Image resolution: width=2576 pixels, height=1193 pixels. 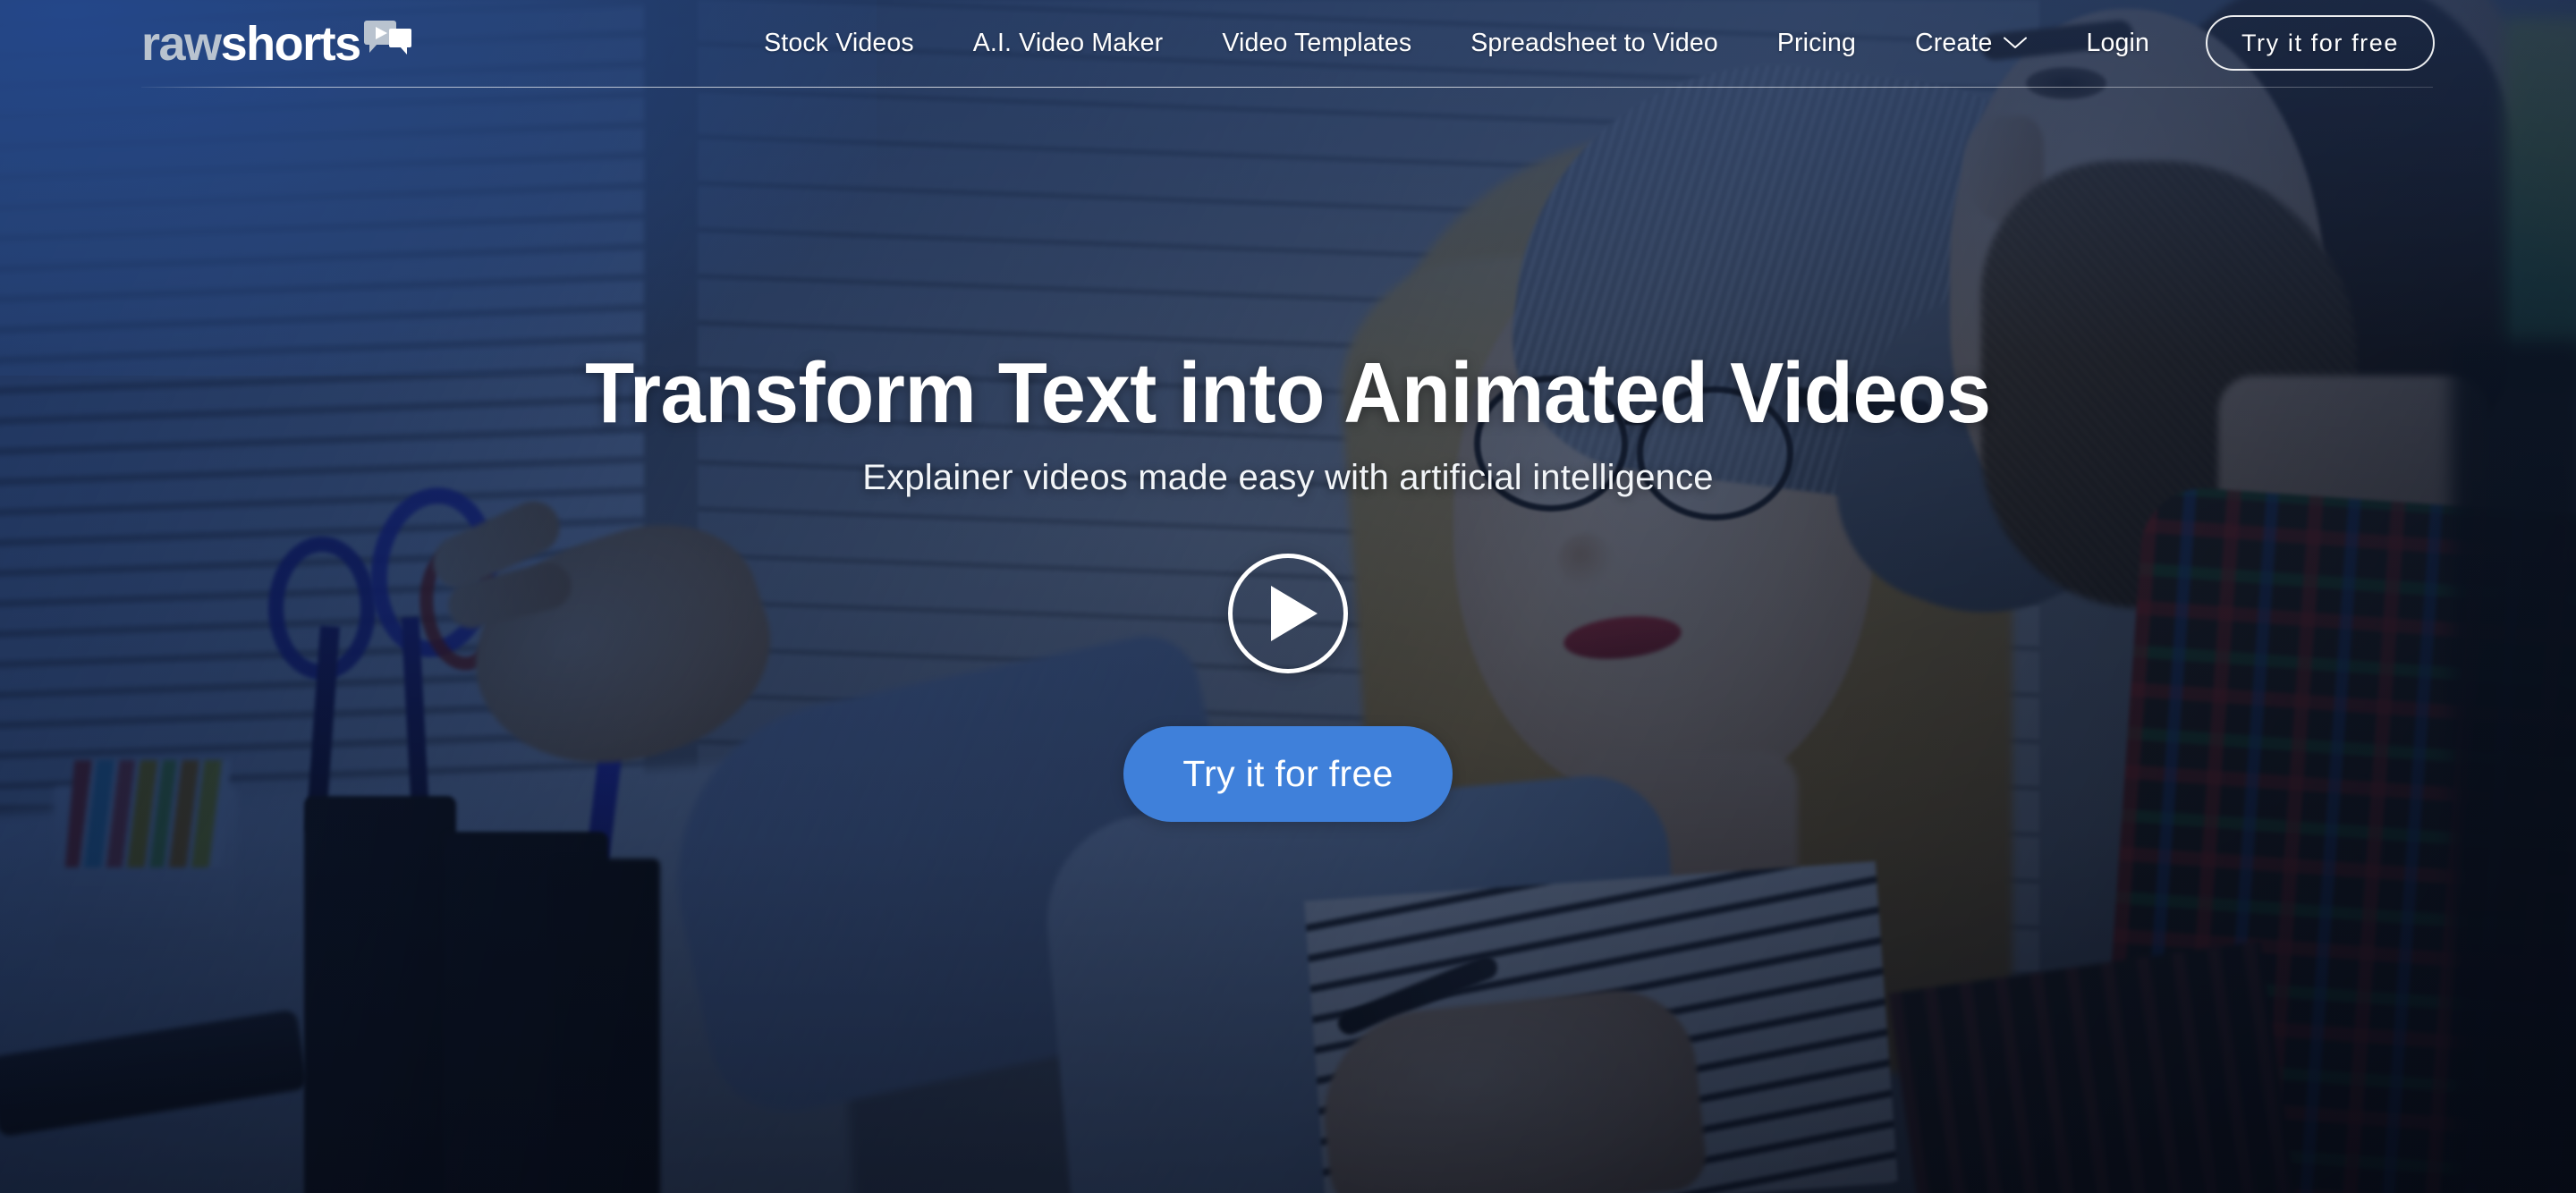 I want to click on nav-item-spreadsheet-to-video: Spreadsheet to Video, so click(x=1594, y=43).